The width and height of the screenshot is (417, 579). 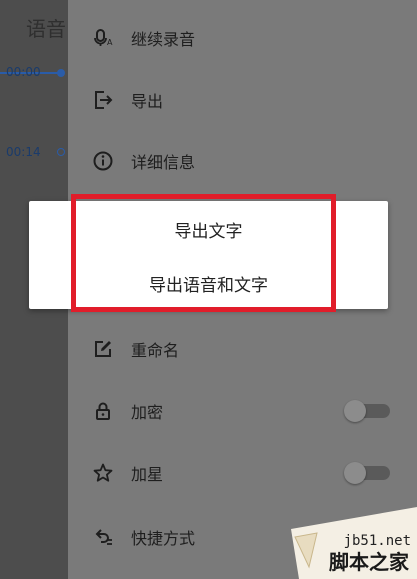 I want to click on edit-icon, so click(x=103, y=349).